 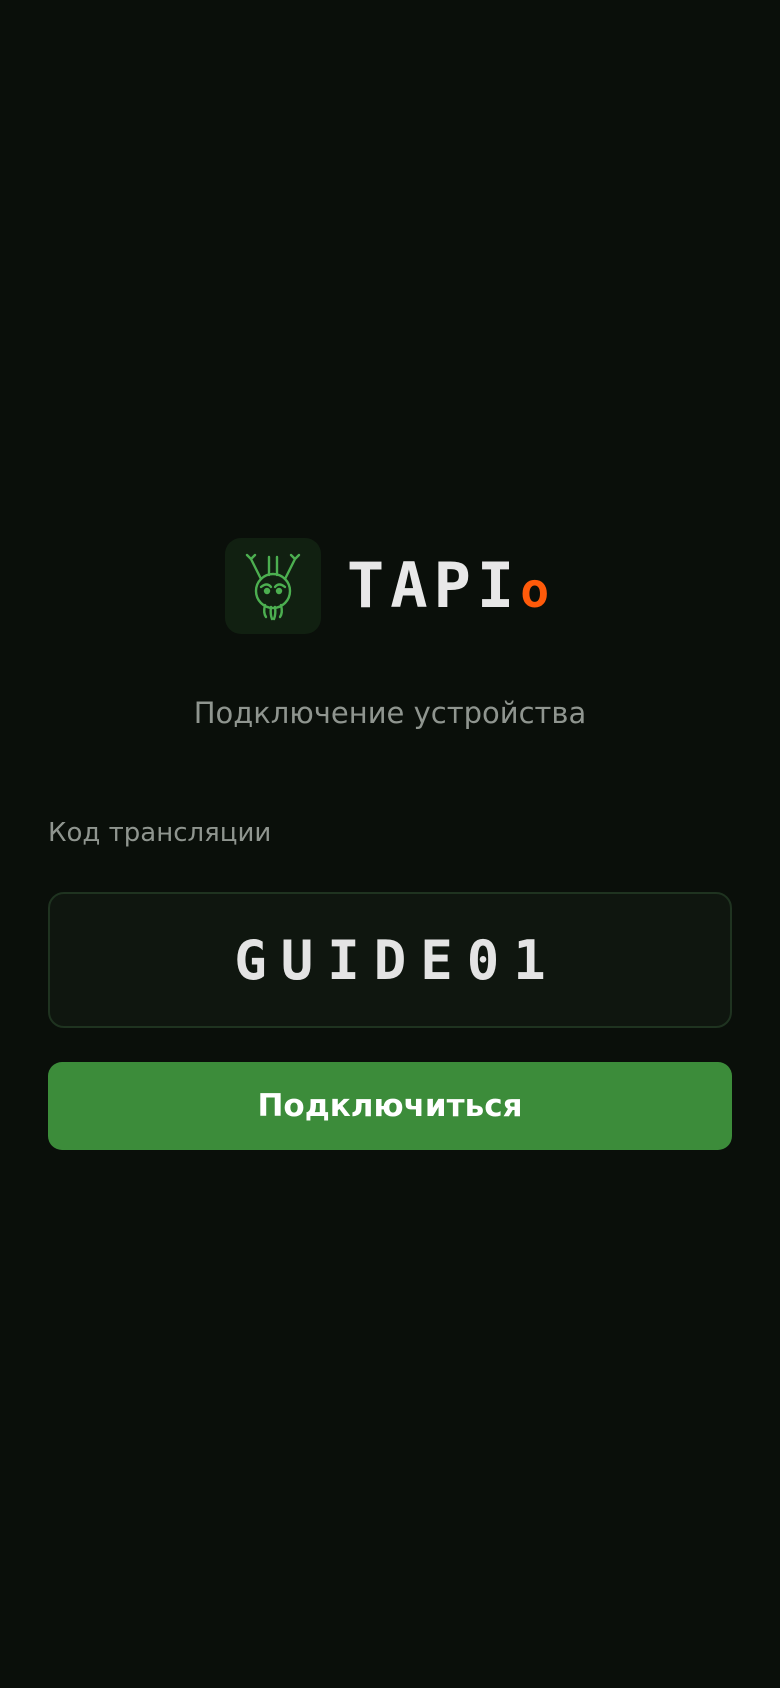 What do you see at coordinates (160, 833) in the screenshot?
I see `code-field-label: Код трансляции` at bounding box center [160, 833].